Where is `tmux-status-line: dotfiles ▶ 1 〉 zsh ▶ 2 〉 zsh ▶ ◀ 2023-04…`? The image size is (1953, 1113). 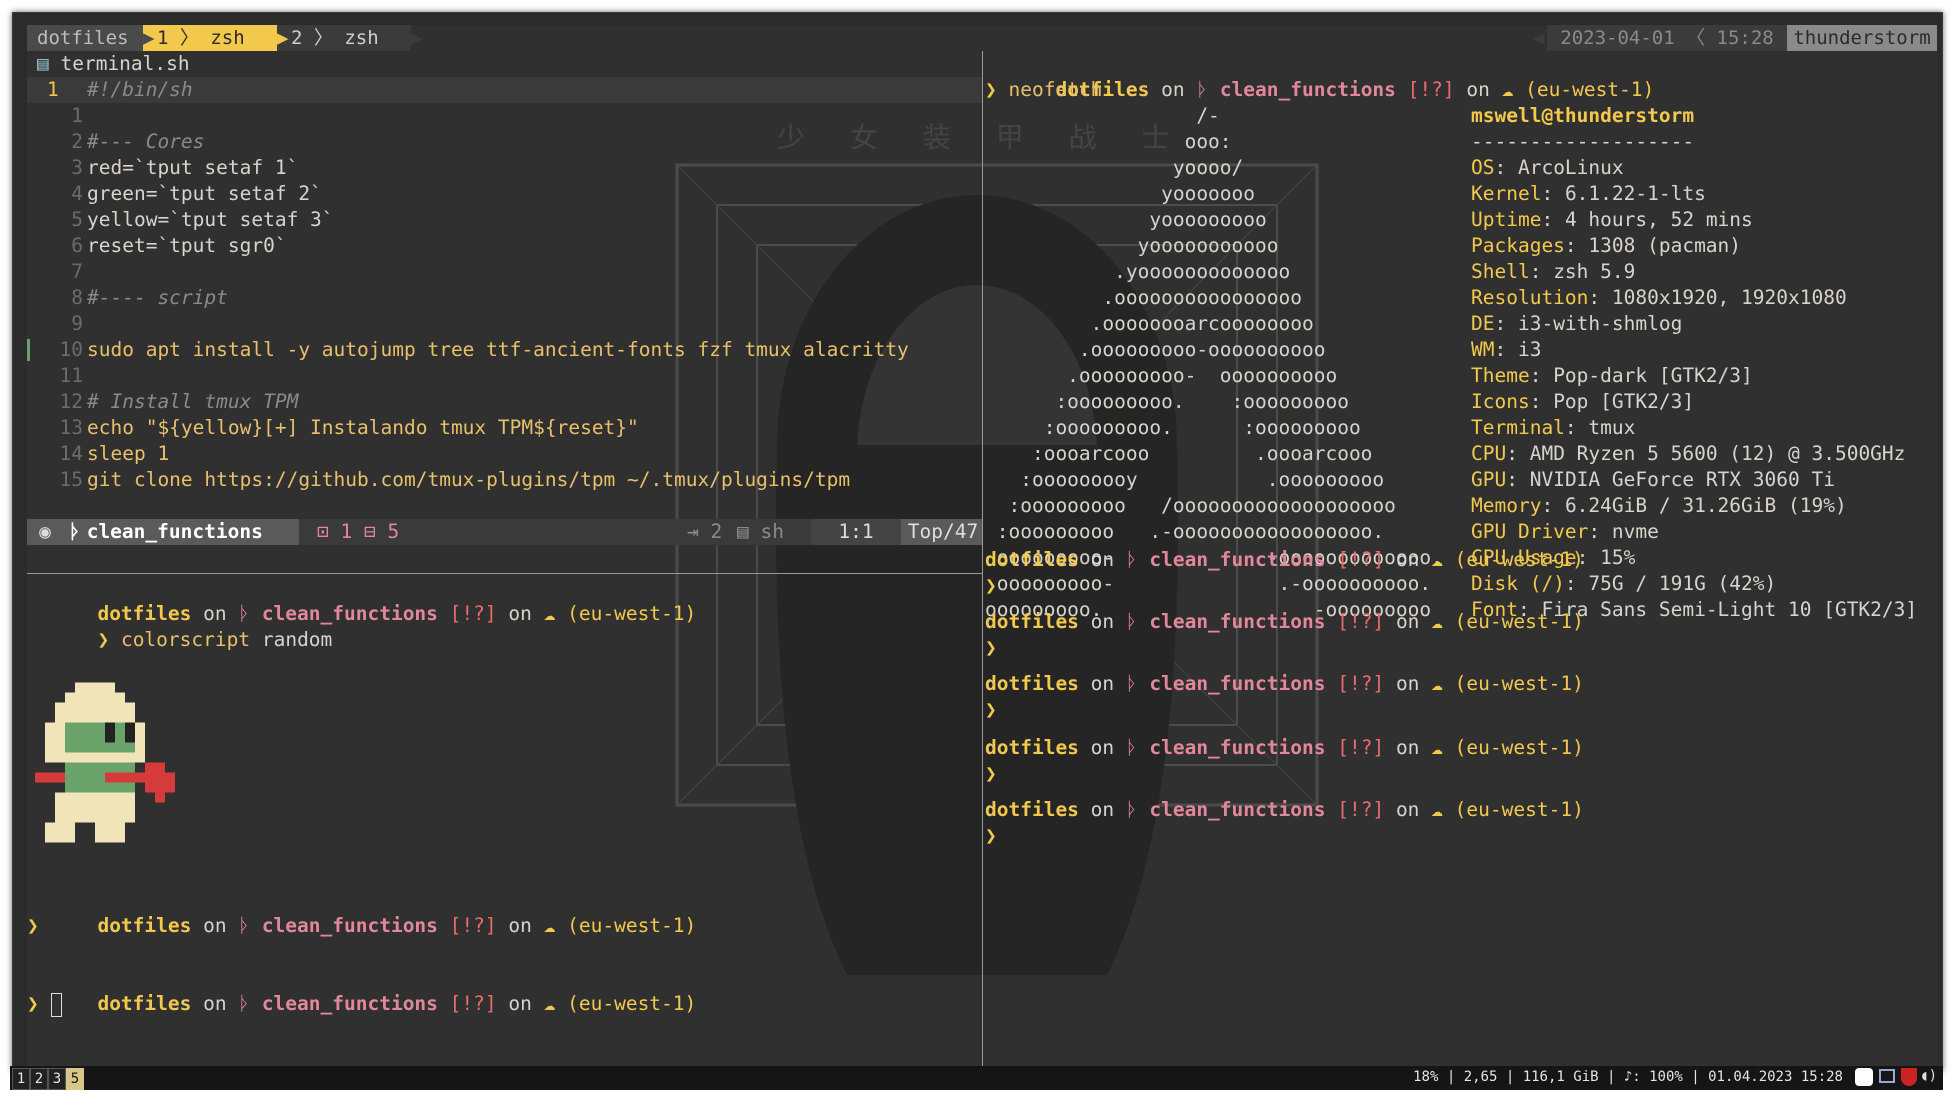
tmux-status-line: dotfiles ▶ 1 〉 zsh ▶ 2 〉 zsh ▶ ◀ 2023-04… is located at coordinates (982, 38).